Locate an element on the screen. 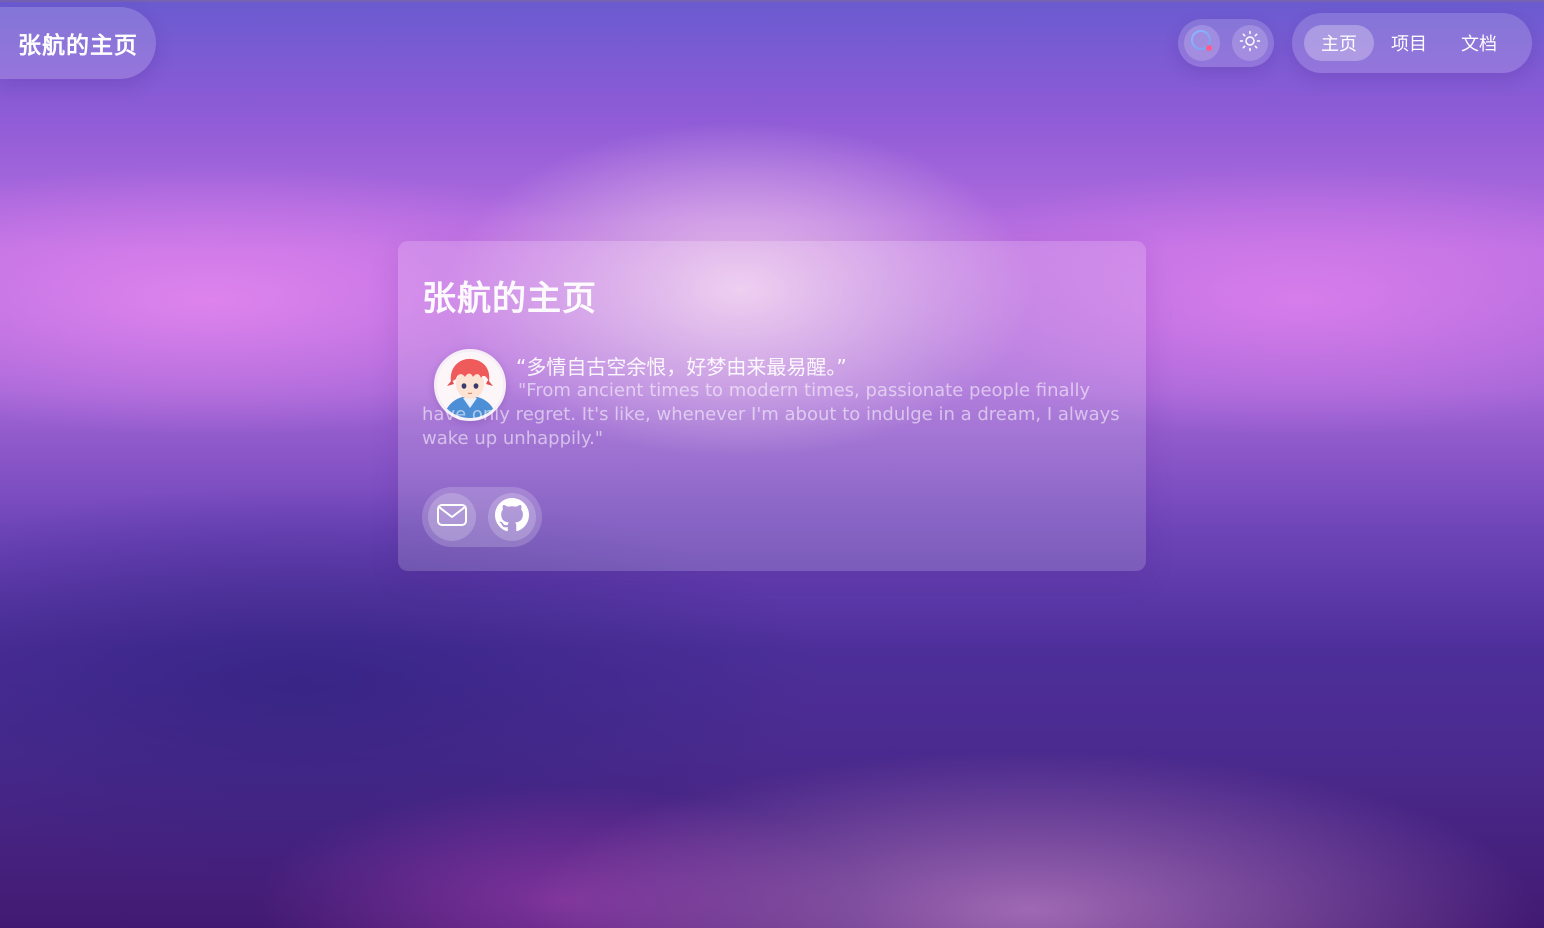 This screenshot has height=928, width=1544. top-border is located at coordinates (772, 1).